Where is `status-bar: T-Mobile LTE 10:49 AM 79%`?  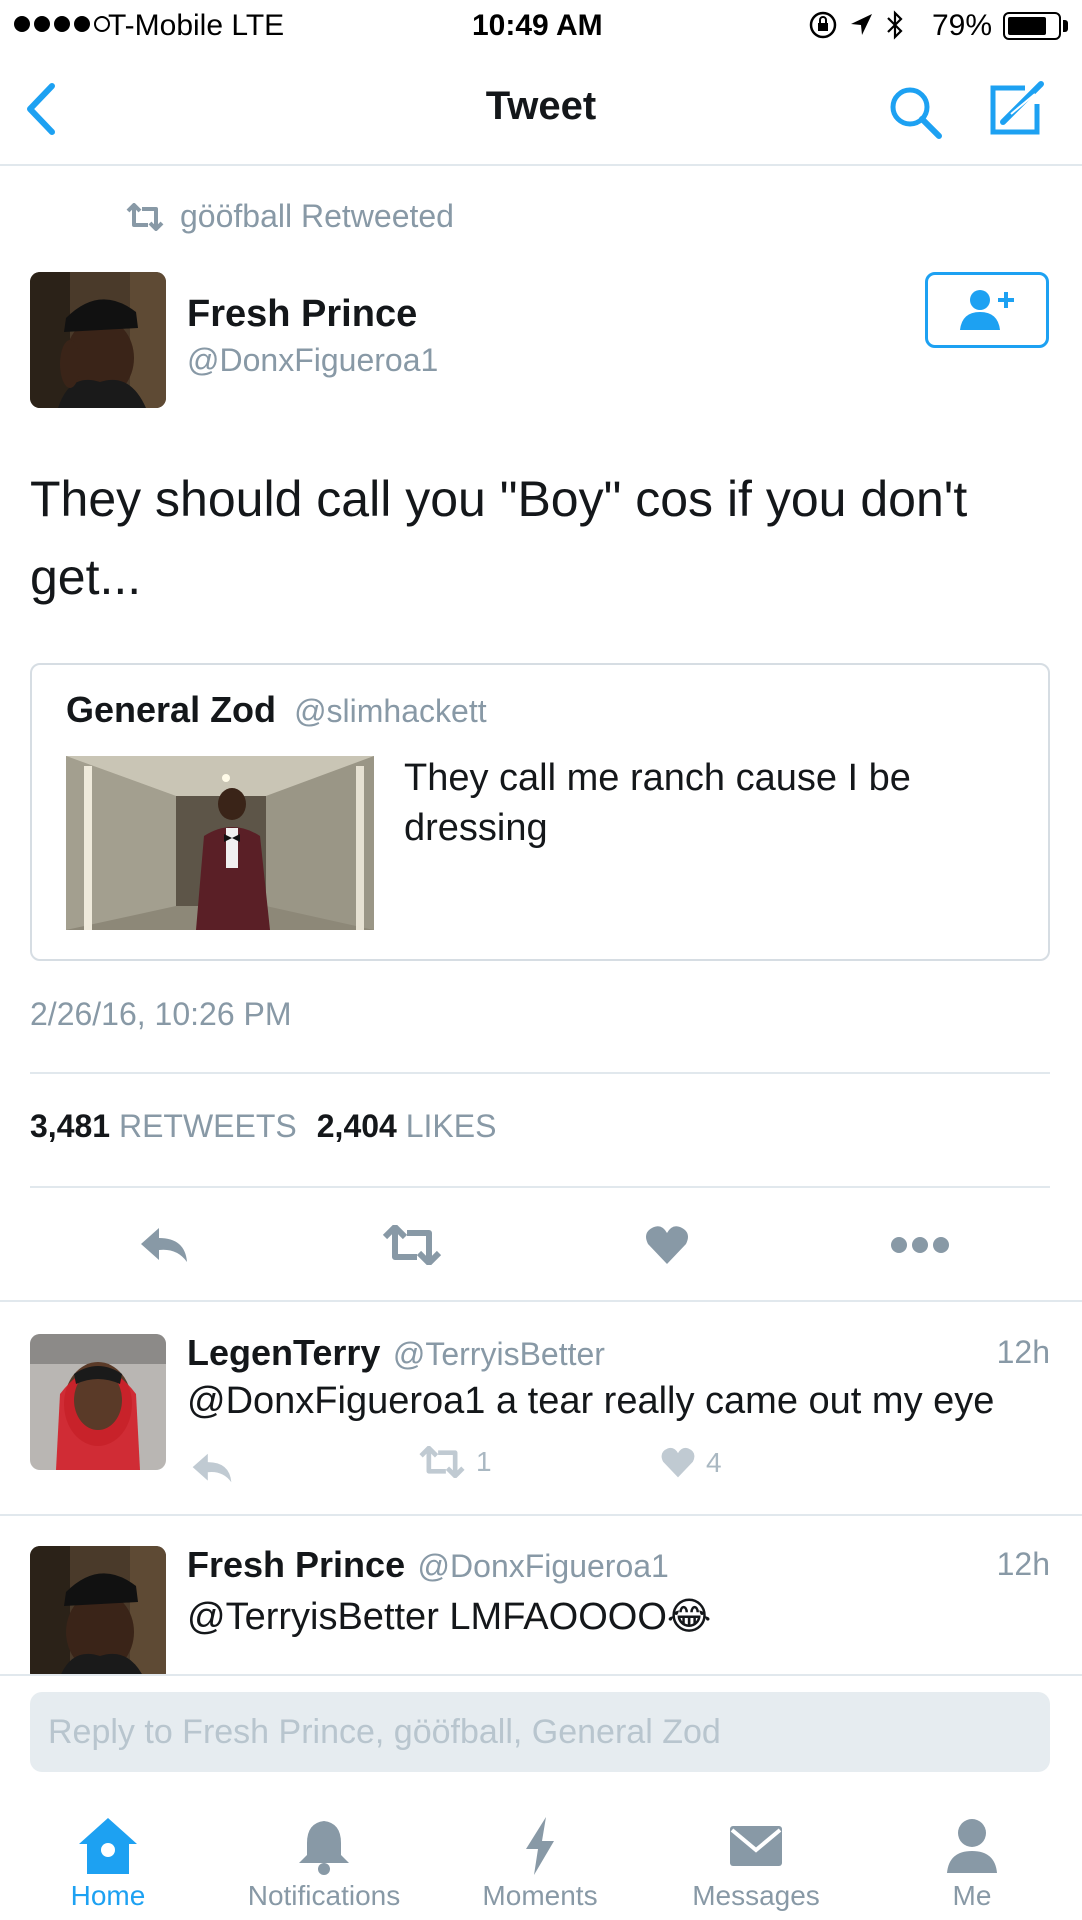 status-bar: T-Mobile LTE 10:49 AM 79% is located at coordinates (541, 27).